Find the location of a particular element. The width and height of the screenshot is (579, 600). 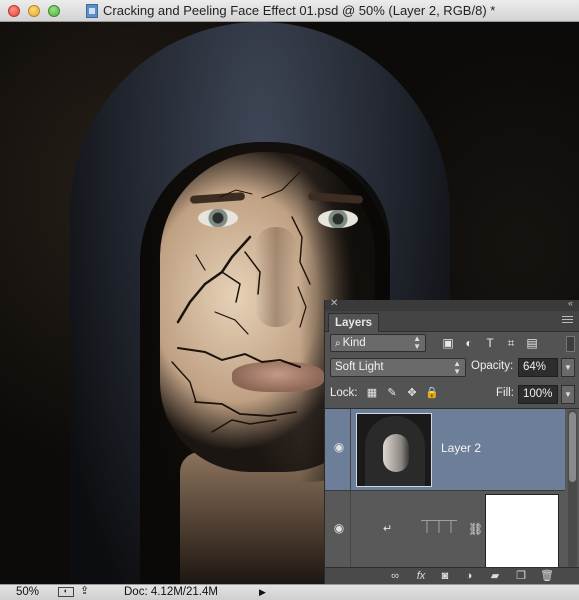

fill-input: 100% is located at coordinates (538, 394).